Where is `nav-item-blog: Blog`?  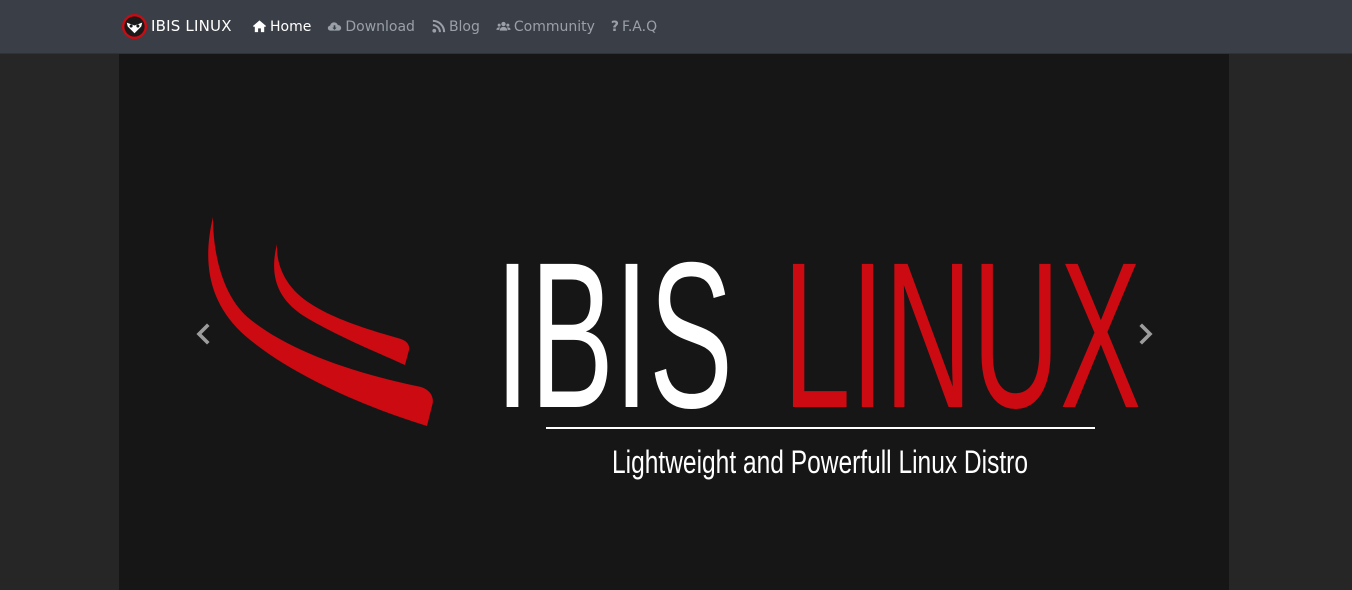
nav-item-blog: Blog is located at coordinates (455, 27).